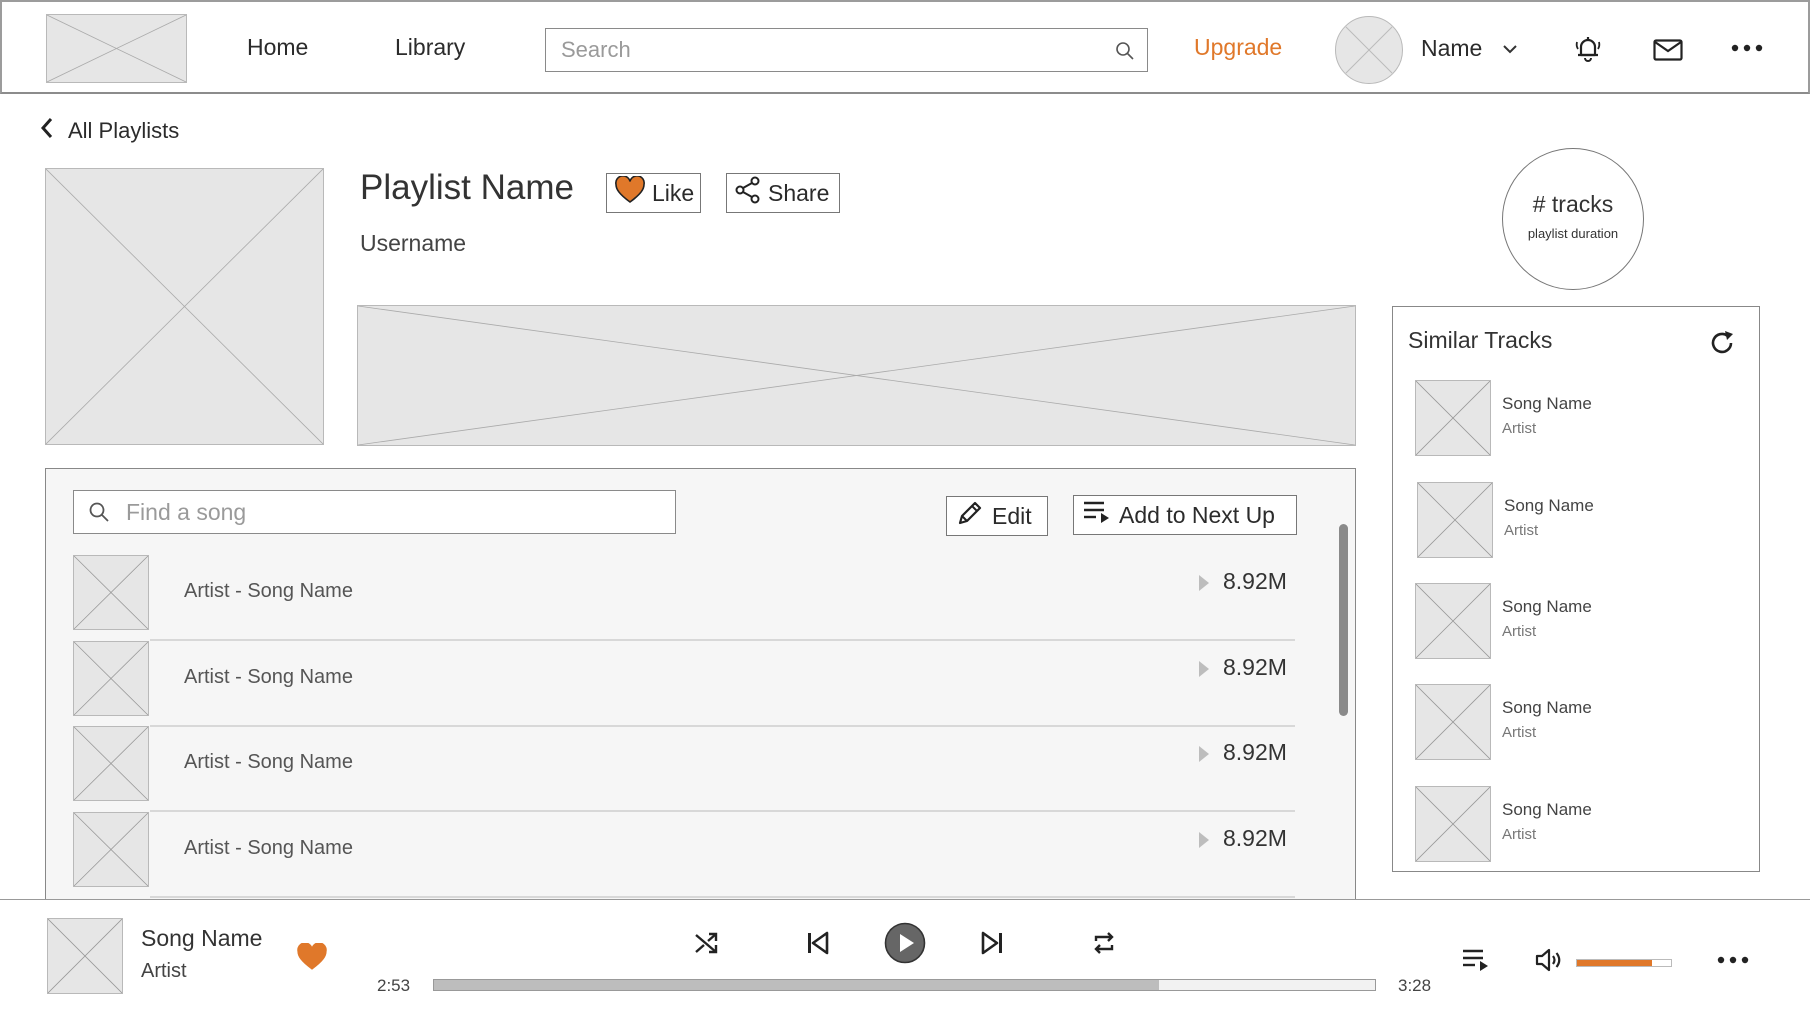  What do you see at coordinates (116, 48) in the screenshot?
I see `logo` at bounding box center [116, 48].